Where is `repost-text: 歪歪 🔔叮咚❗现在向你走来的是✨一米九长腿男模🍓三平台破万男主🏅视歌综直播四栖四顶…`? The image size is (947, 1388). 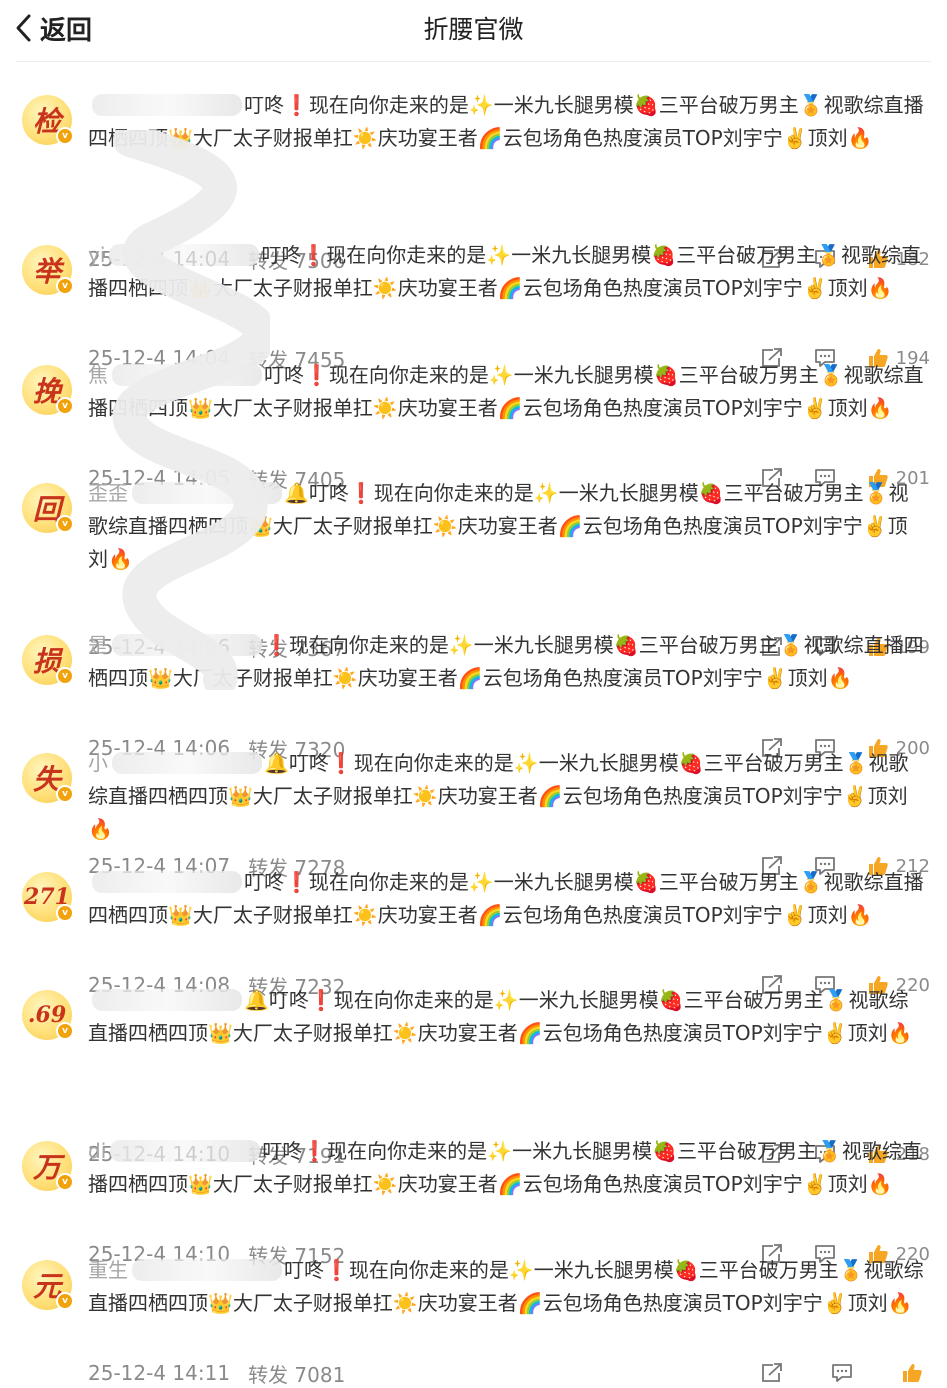
repost-text: 歪歪 🔔叮咚❗现在向你走来的是✨一米九长腿男模🍓三平台破万男主🏅视歌综直播四栖四顶… is located at coordinates (506, 526).